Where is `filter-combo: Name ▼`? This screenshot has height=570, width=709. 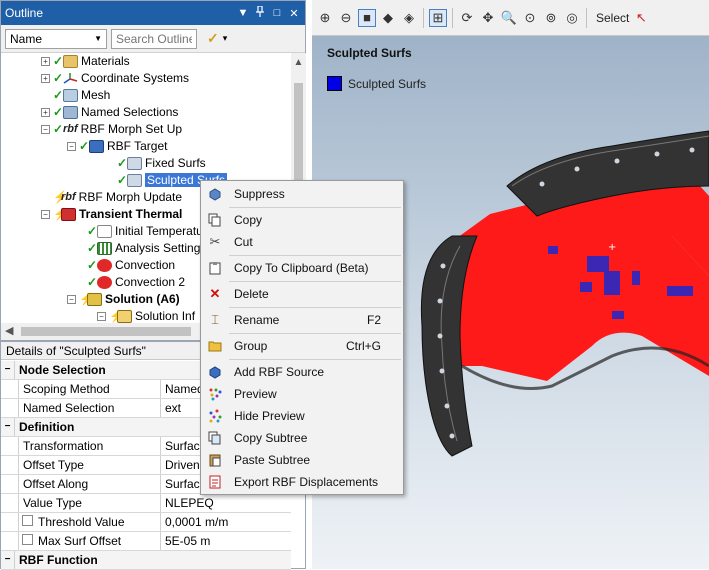
filter-combo: Name ▼ is located at coordinates (56, 38).